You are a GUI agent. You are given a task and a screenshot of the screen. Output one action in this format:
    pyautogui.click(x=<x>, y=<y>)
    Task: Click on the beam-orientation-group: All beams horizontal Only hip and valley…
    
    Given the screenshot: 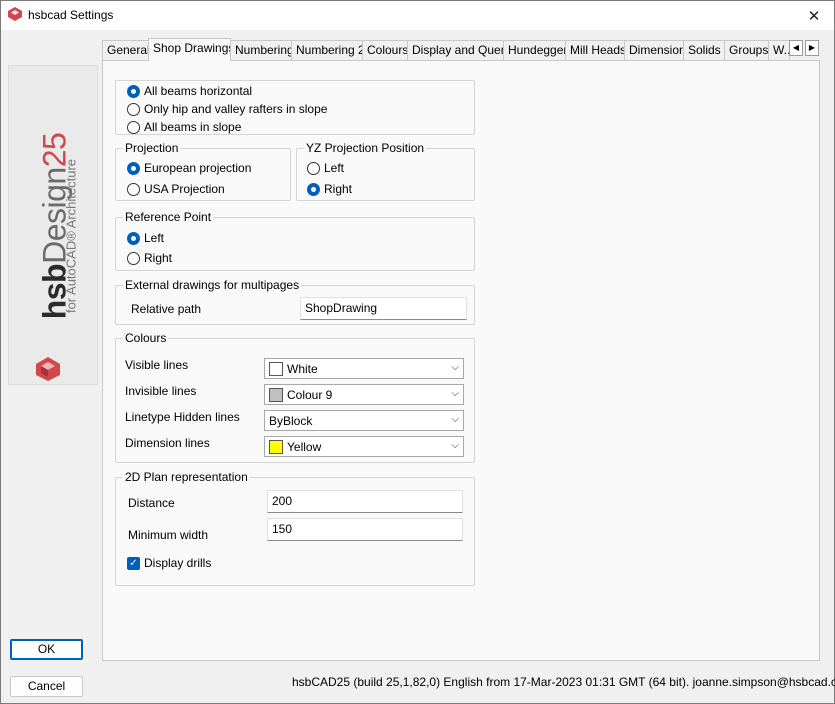 What is the action you would take?
    pyautogui.click(x=295, y=107)
    